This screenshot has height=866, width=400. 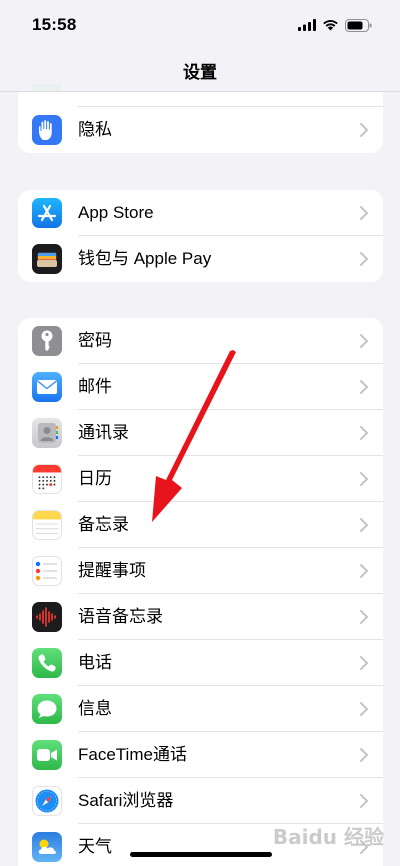 I want to click on app-store-icon, so click(x=47, y=213).